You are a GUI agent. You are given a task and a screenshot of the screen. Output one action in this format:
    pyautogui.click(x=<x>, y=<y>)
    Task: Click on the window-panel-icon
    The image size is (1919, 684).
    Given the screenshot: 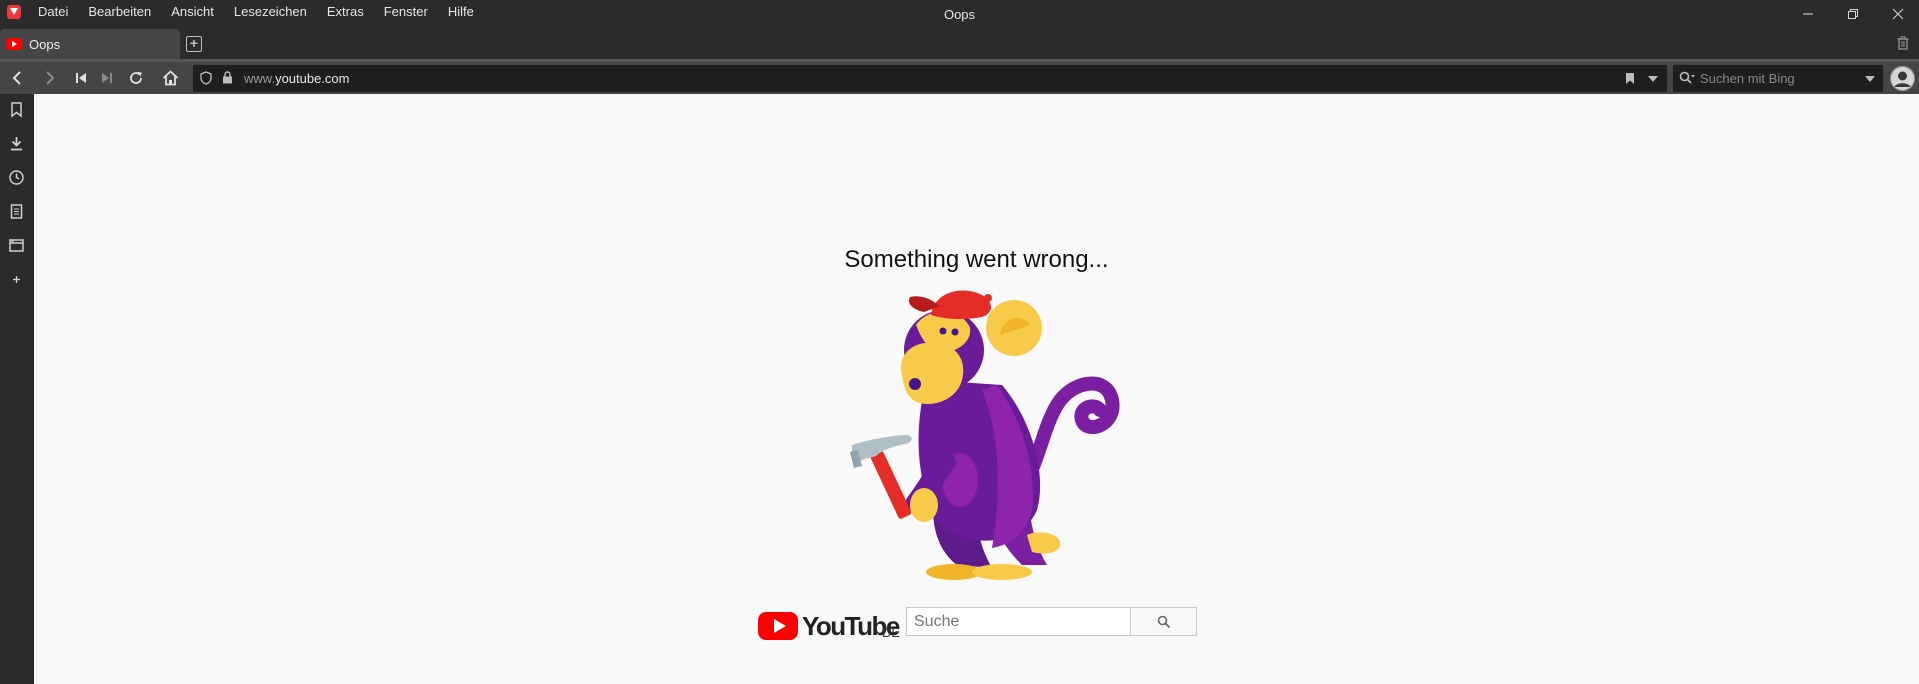 What is the action you would take?
    pyautogui.click(x=16, y=245)
    